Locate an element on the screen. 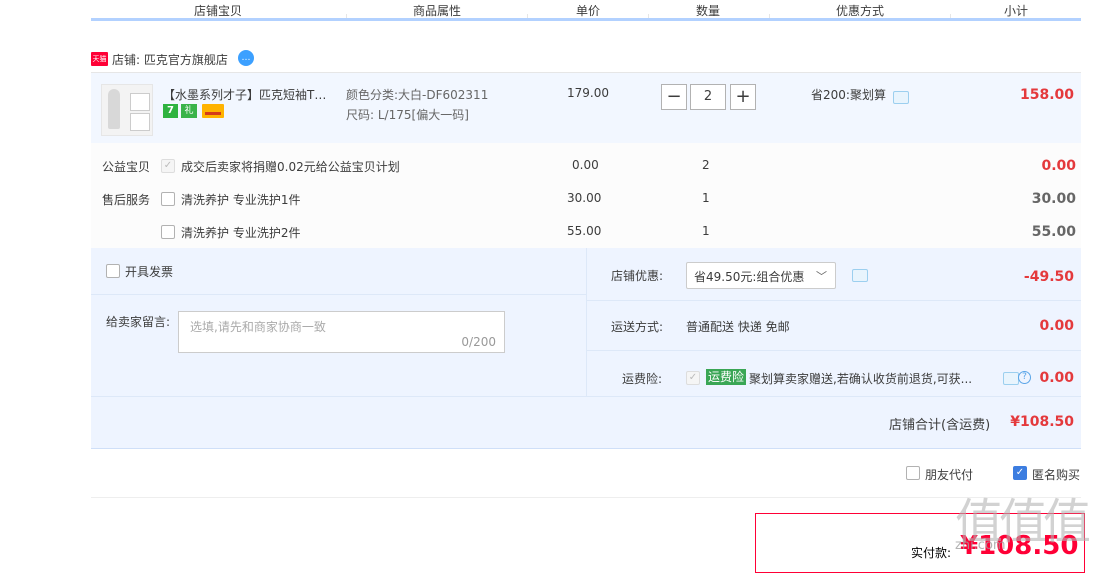 The image size is (1102, 573). tmall-logo: 天猫 is located at coordinates (99, 59).